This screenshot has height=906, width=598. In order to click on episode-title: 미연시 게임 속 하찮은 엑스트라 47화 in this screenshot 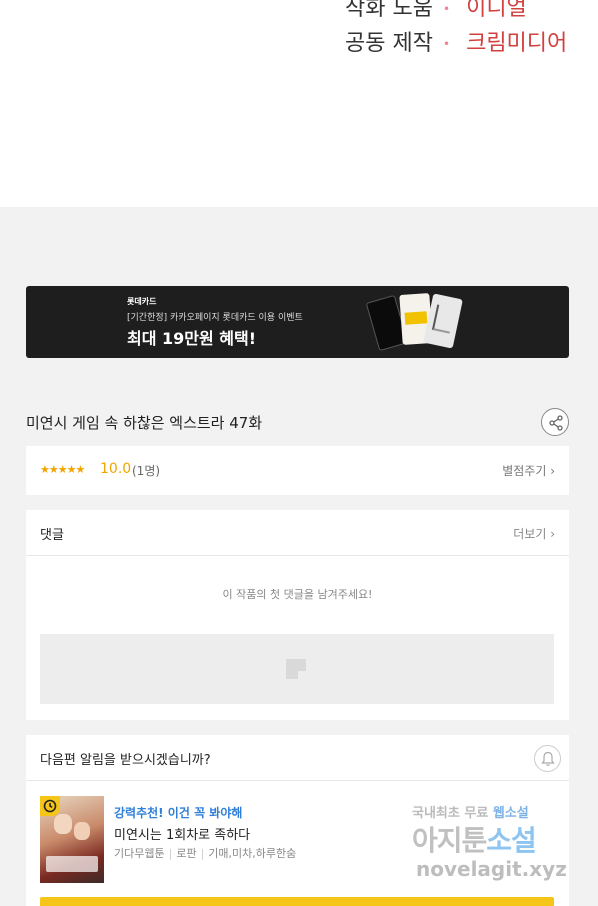, I will do `click(144, 423)`.